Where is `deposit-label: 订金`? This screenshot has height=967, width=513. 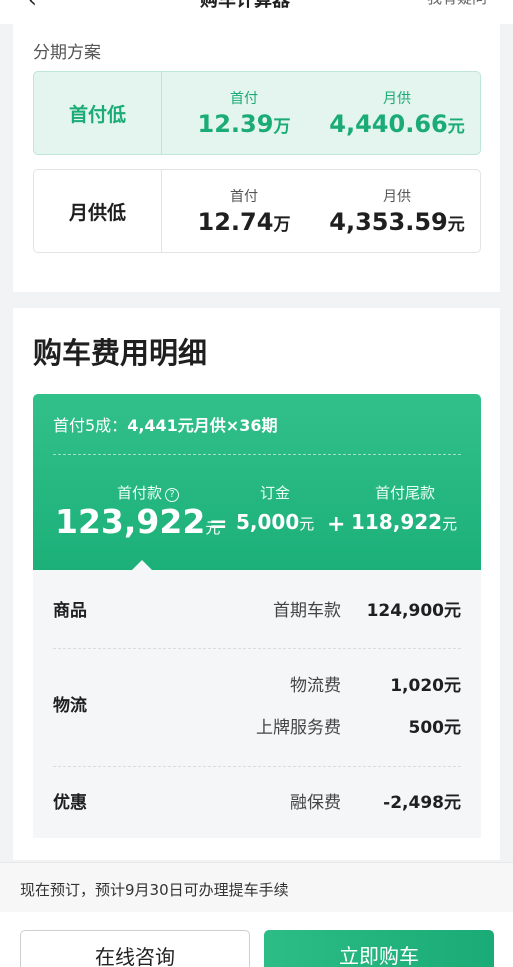
deposit-label: 订金 is located at coordinates (274, 493).